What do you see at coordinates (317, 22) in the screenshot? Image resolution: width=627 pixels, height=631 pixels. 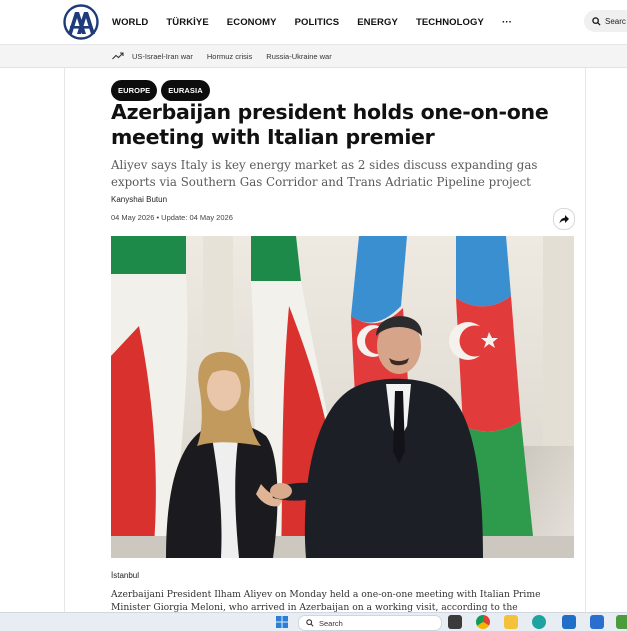 I see `nav-politics: POLITICS` at bounding box center [317, 22].